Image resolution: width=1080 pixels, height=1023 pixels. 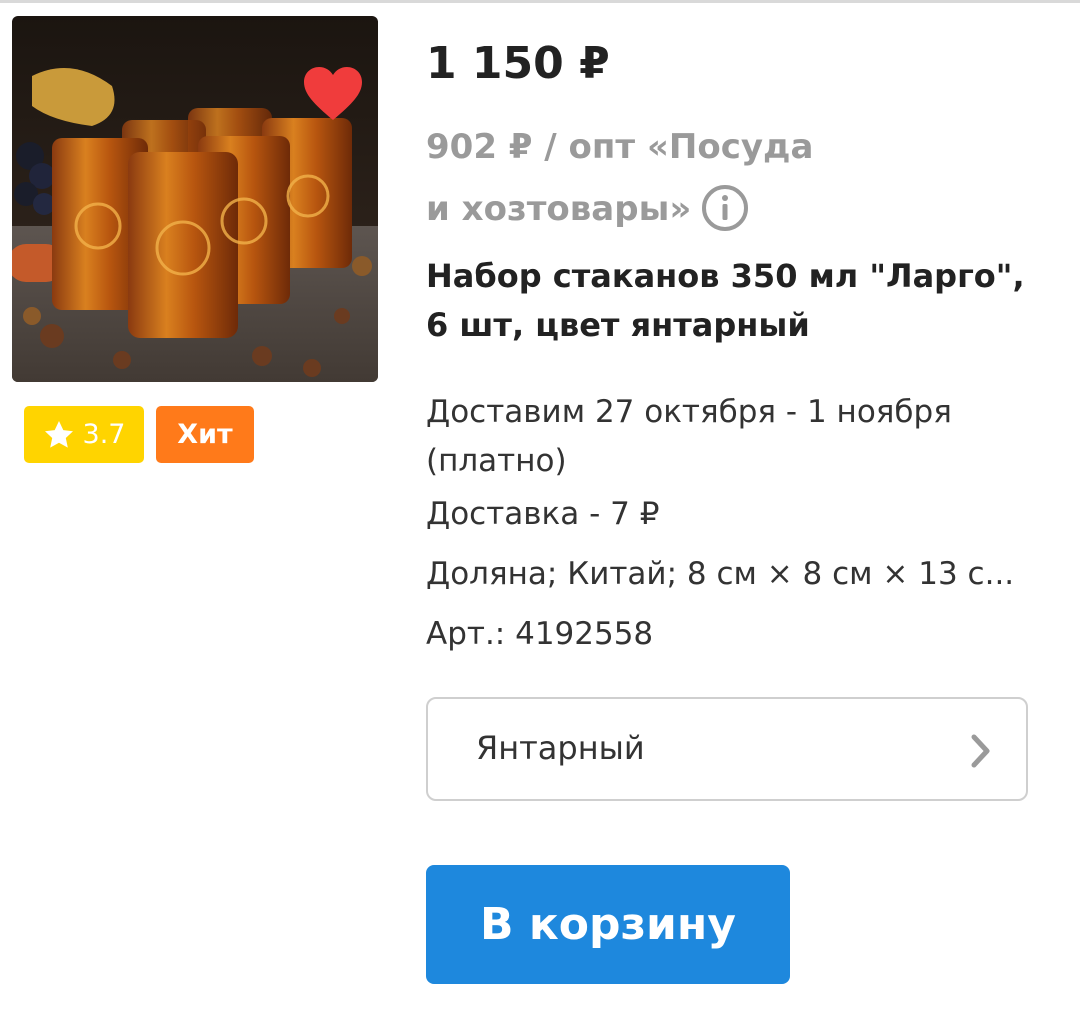 I want to click on rating-value: 3.7, so click(x=104, y=434).